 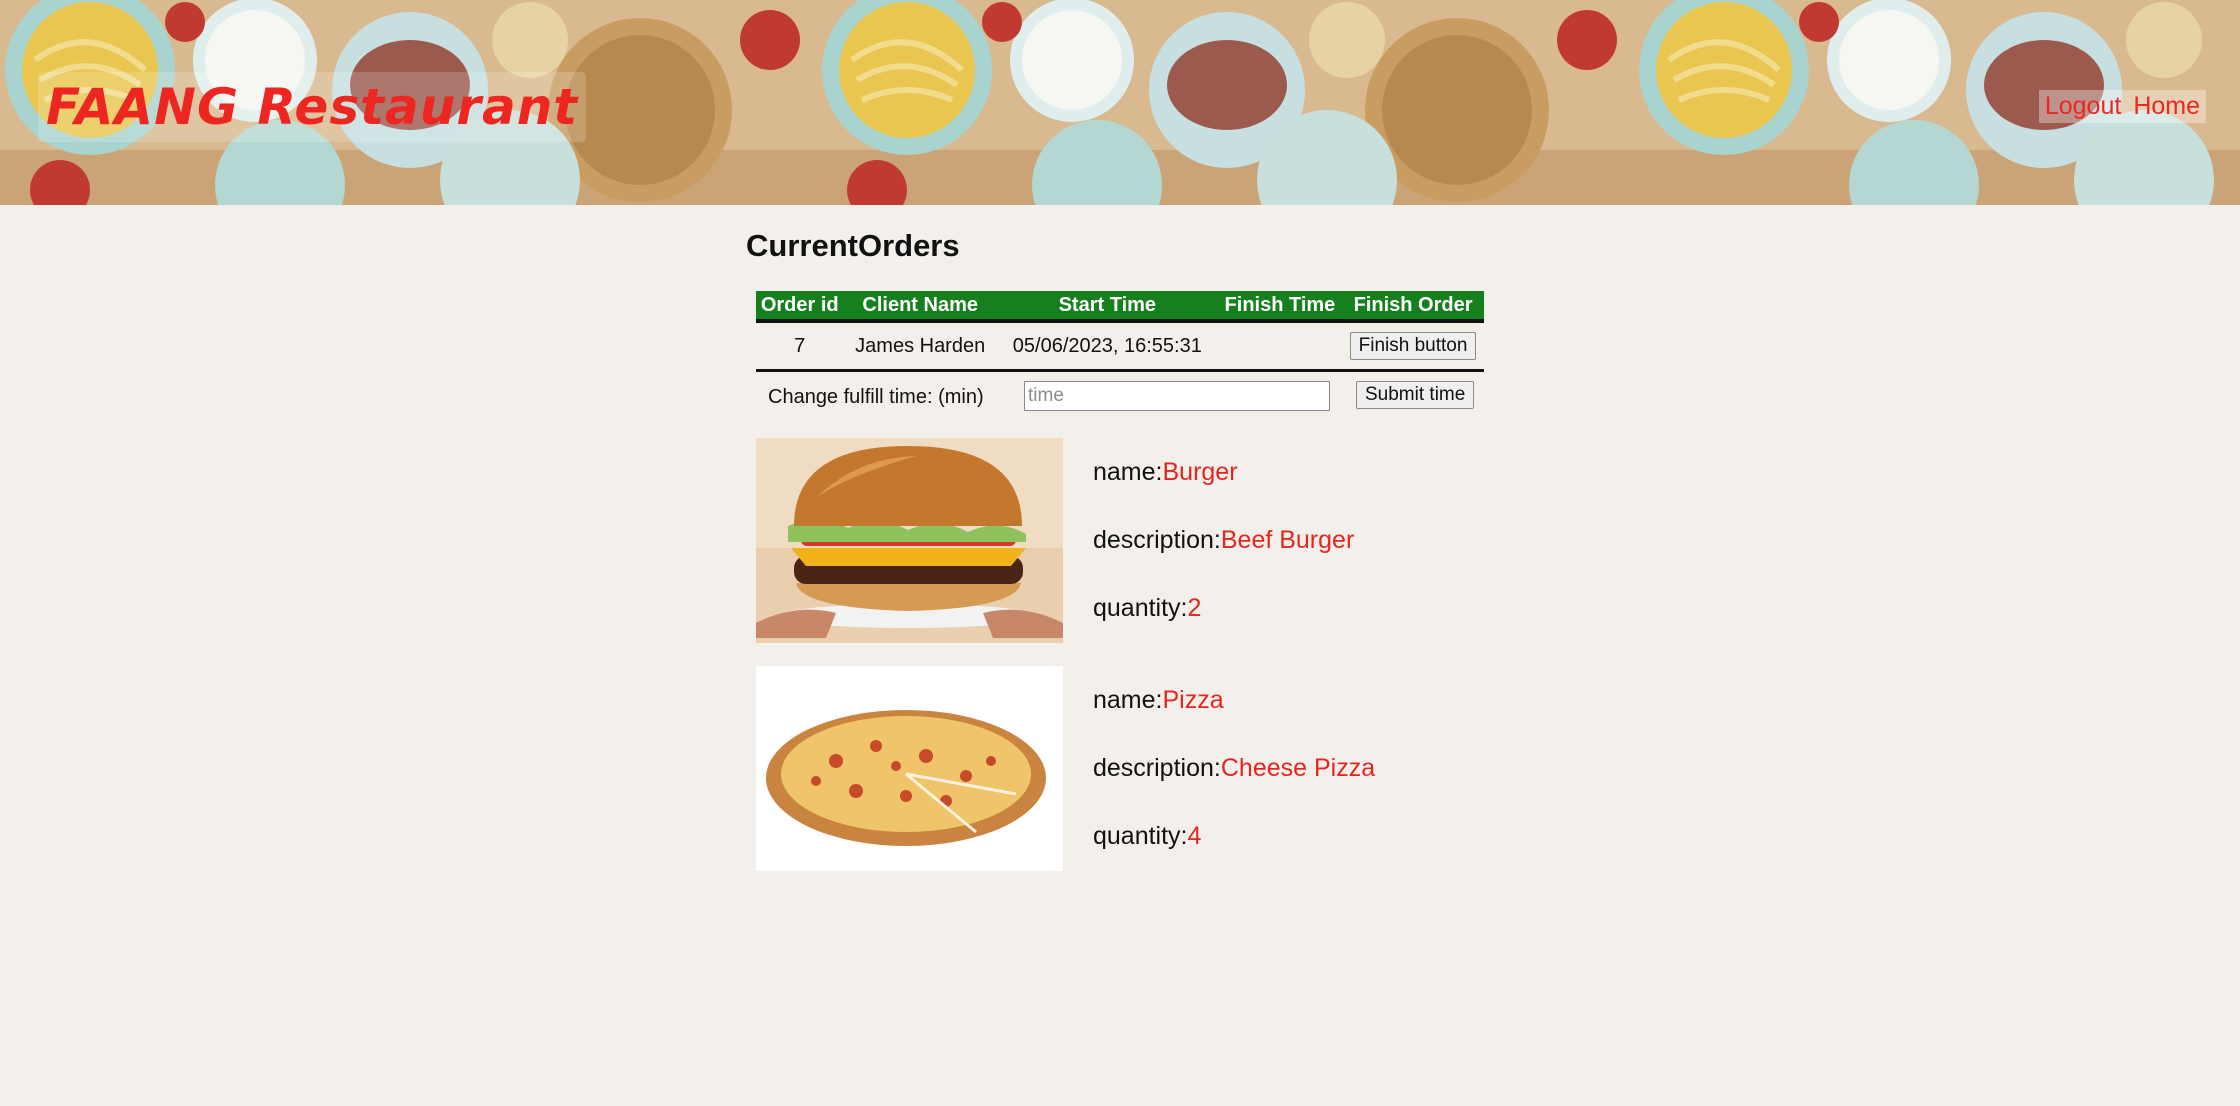 I want to click on item-name-value: Pizza, so click(x=1193, y=700).